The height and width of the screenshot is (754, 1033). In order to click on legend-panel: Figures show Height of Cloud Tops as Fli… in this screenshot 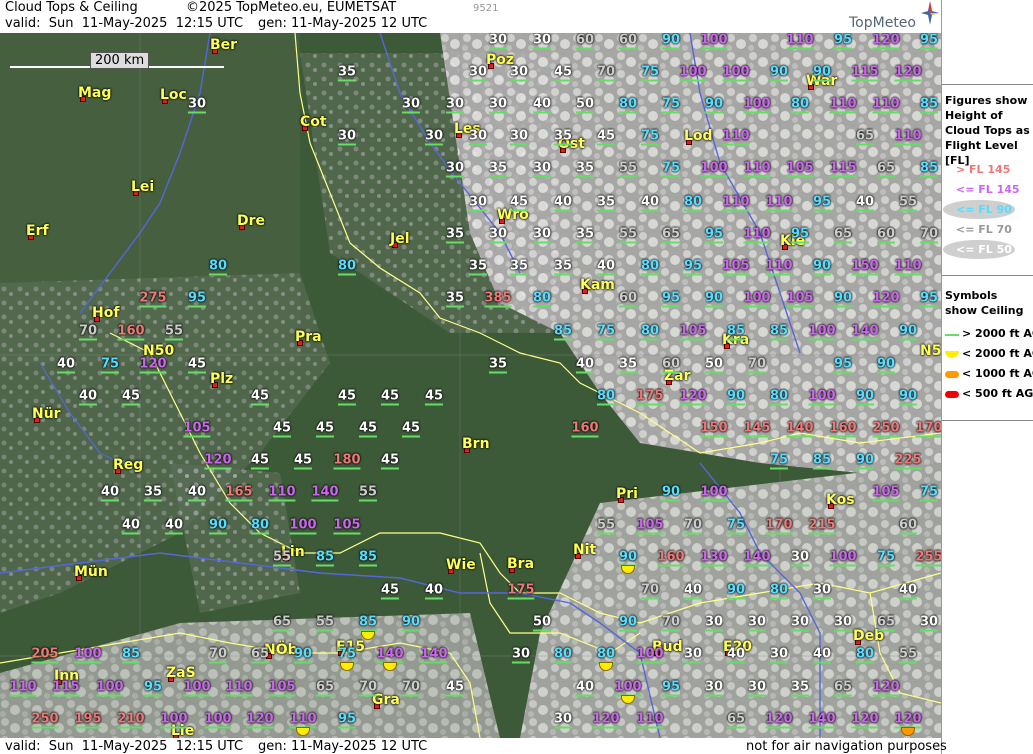, I will do `click(987, 377)`.